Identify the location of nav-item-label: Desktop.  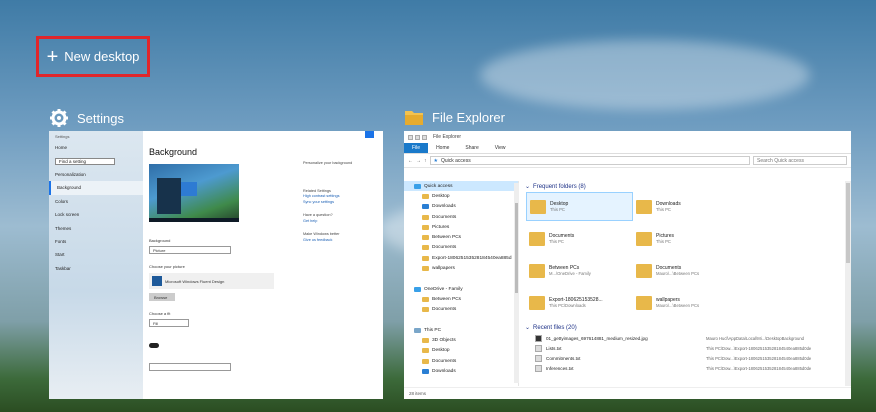
(441, 196).